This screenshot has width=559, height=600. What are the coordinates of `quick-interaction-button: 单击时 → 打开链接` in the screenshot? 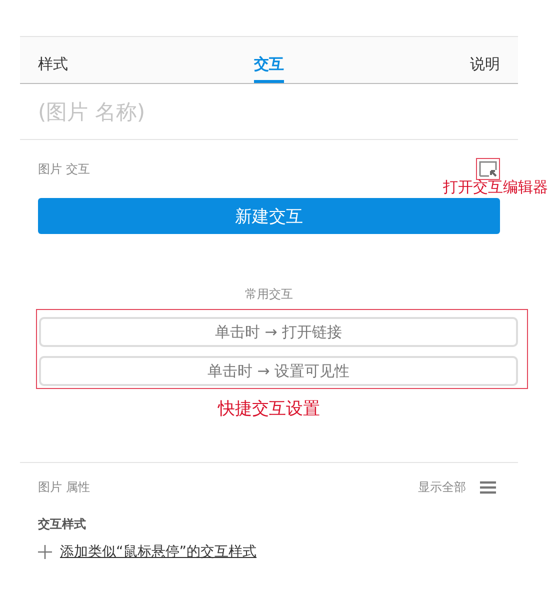 It's located at (278, 332).